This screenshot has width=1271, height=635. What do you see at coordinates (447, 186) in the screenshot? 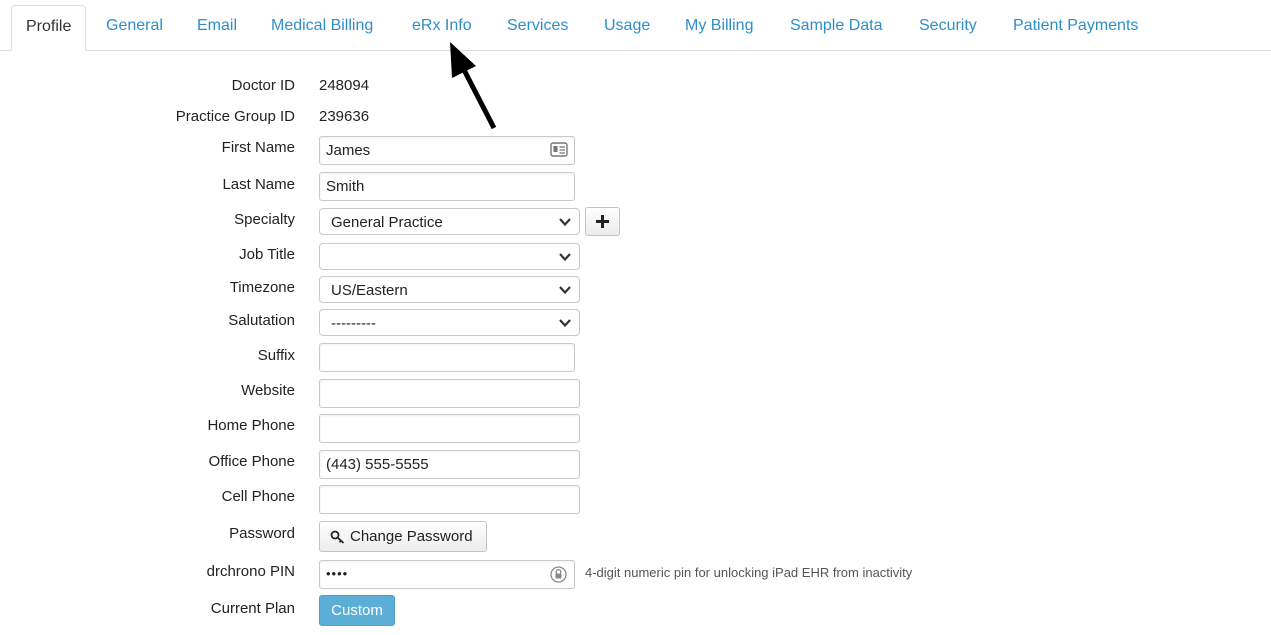
I see `last-name-input: Smith` at bounding box center [447, 186].